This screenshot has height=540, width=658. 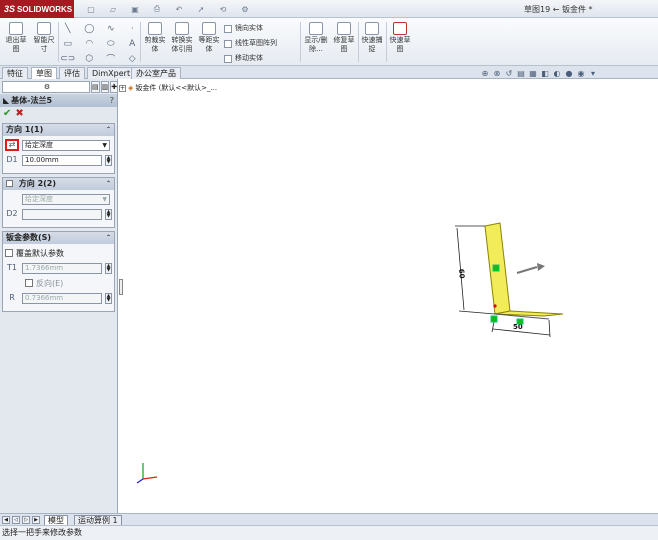 I want to click on cancel-icon: ✖, so click(x=19, y=113).